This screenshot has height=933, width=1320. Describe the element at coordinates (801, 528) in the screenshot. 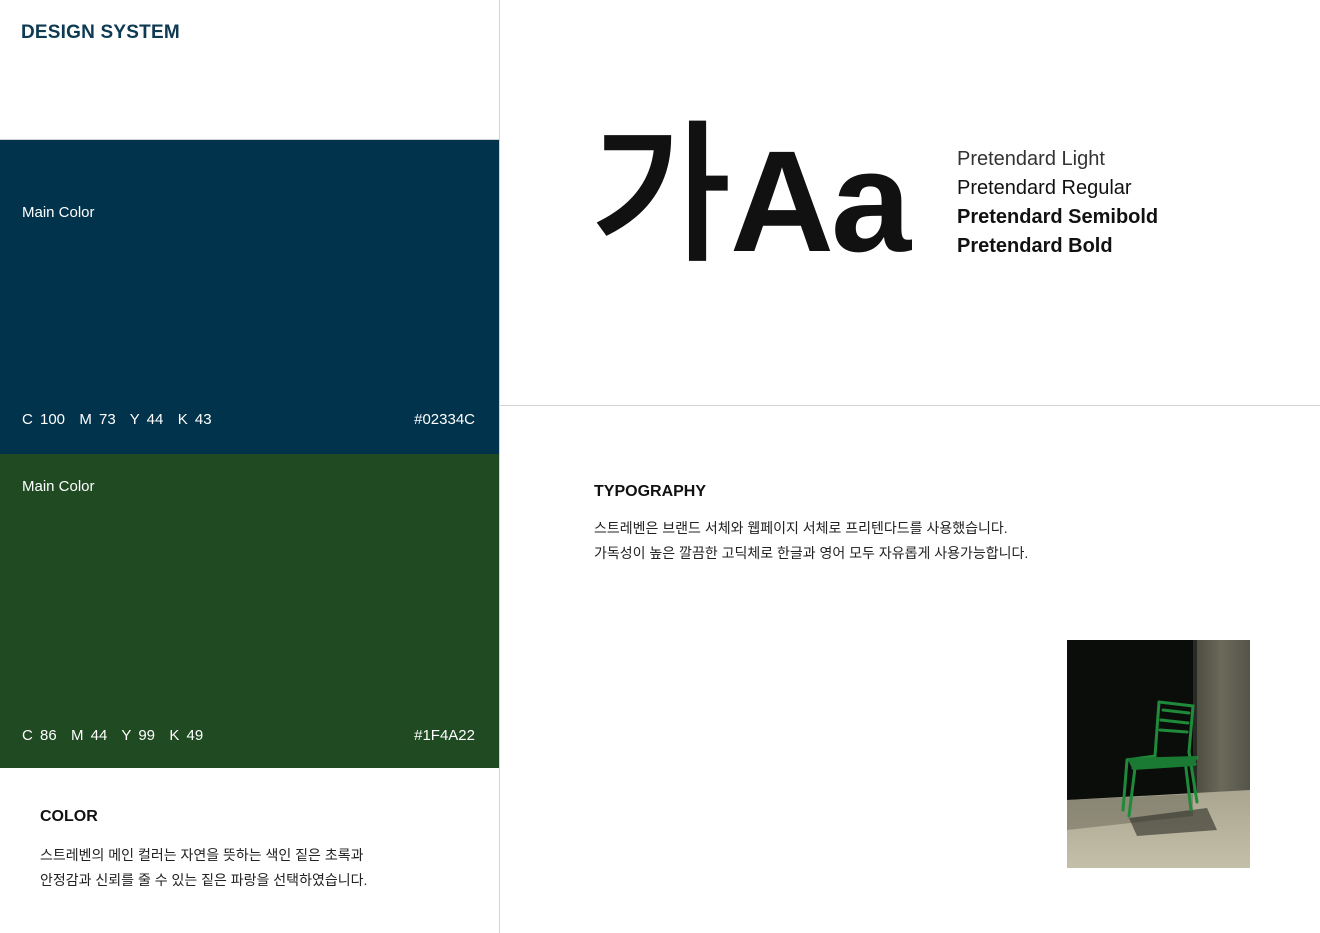

I see `typography-description-line: 스트레벤은 브랜드 서체와 웹페이지 서체로 프리텐다드를 사용했습니다.` at that location.